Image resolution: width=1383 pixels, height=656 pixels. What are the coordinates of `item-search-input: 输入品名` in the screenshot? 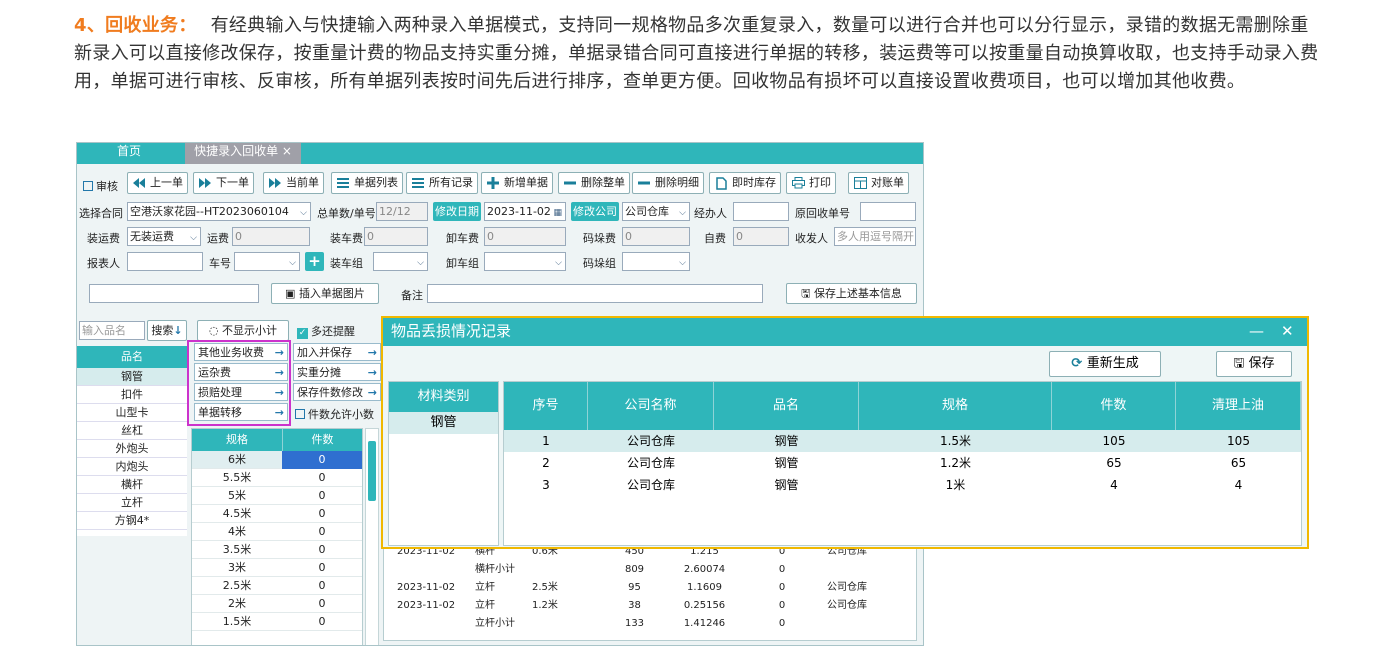 It's located at (112, 330).